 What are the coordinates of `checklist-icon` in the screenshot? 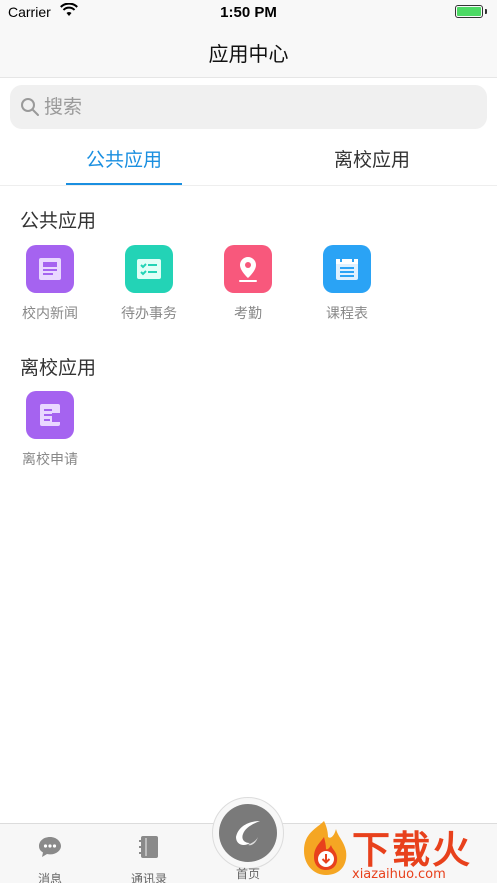 It's located at (149, 269).